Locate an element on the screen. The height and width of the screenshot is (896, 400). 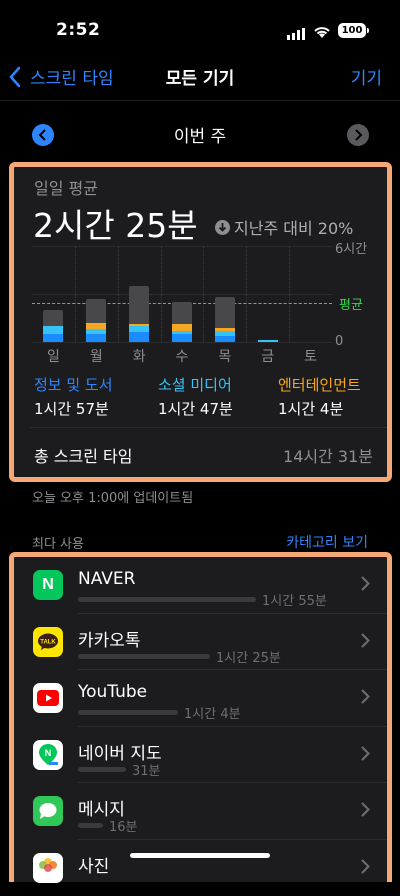
chart-day-label: 토 is located at coordinates (311, 356).